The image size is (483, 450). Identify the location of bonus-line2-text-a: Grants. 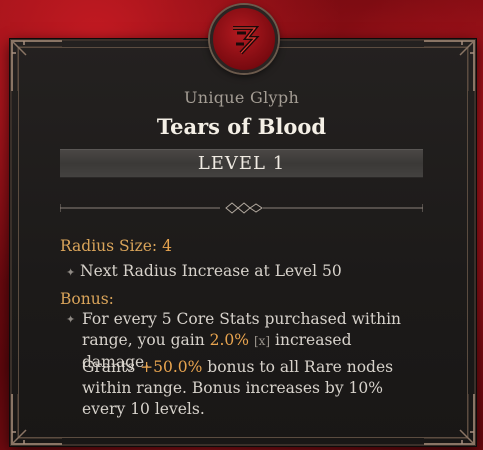
(111, 367).